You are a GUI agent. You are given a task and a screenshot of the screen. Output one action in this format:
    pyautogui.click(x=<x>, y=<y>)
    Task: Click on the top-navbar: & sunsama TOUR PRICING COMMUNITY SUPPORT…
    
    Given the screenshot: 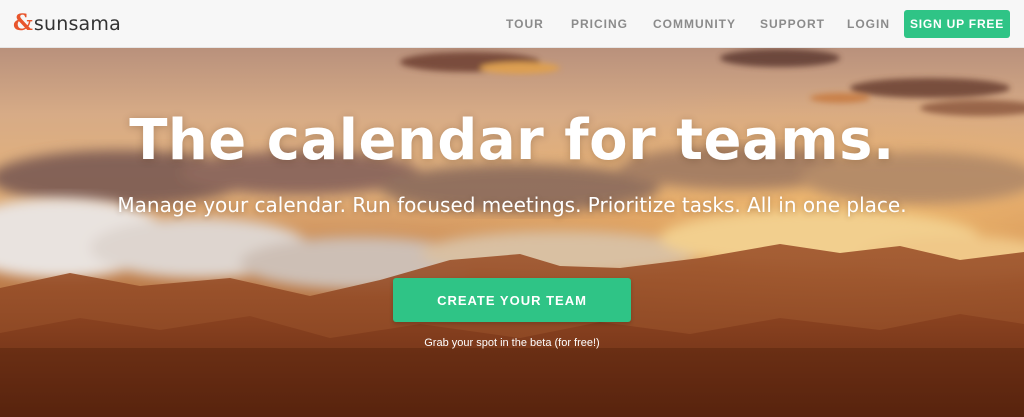 What is the action you would take?
    pyautogui.click(x=512, y=24)
    